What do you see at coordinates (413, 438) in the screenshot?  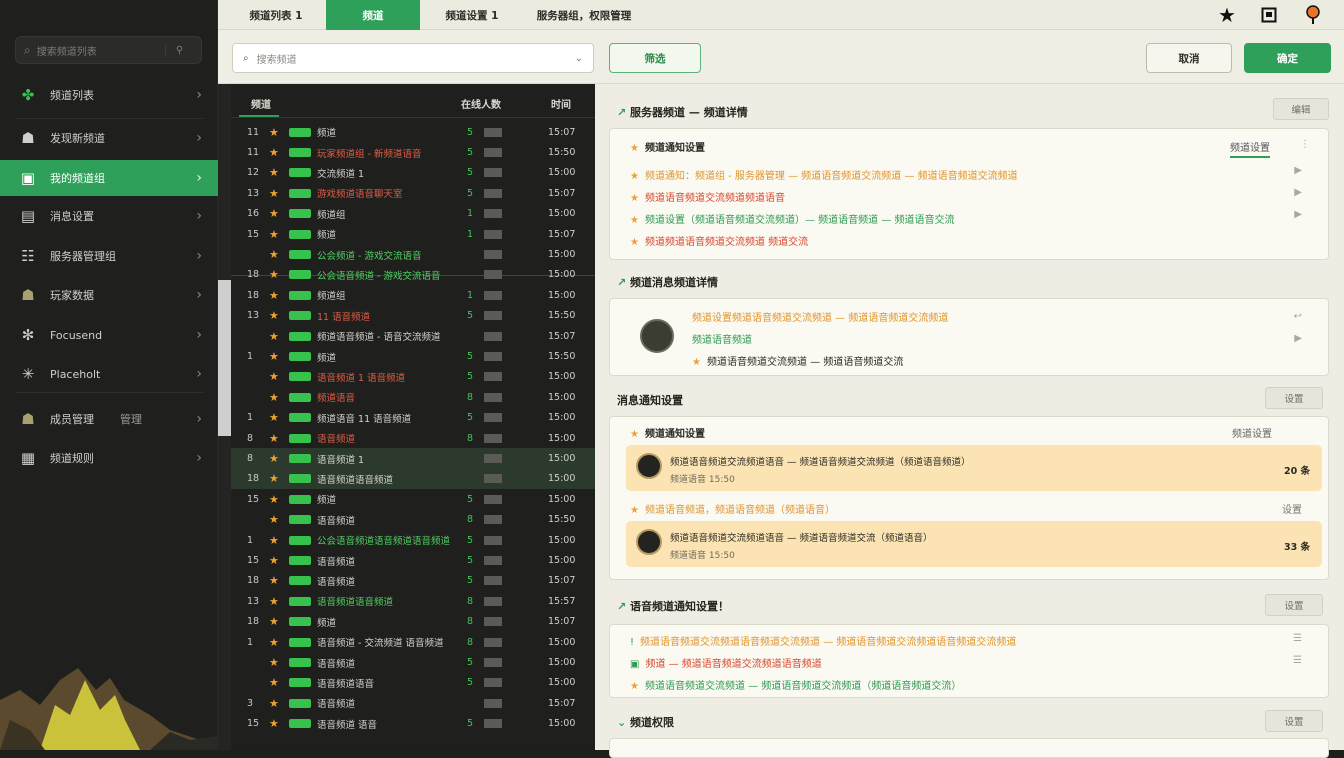 I see `table-row: 8 ★ 语音频道 8 15:00` at bounding box center [413, 438].